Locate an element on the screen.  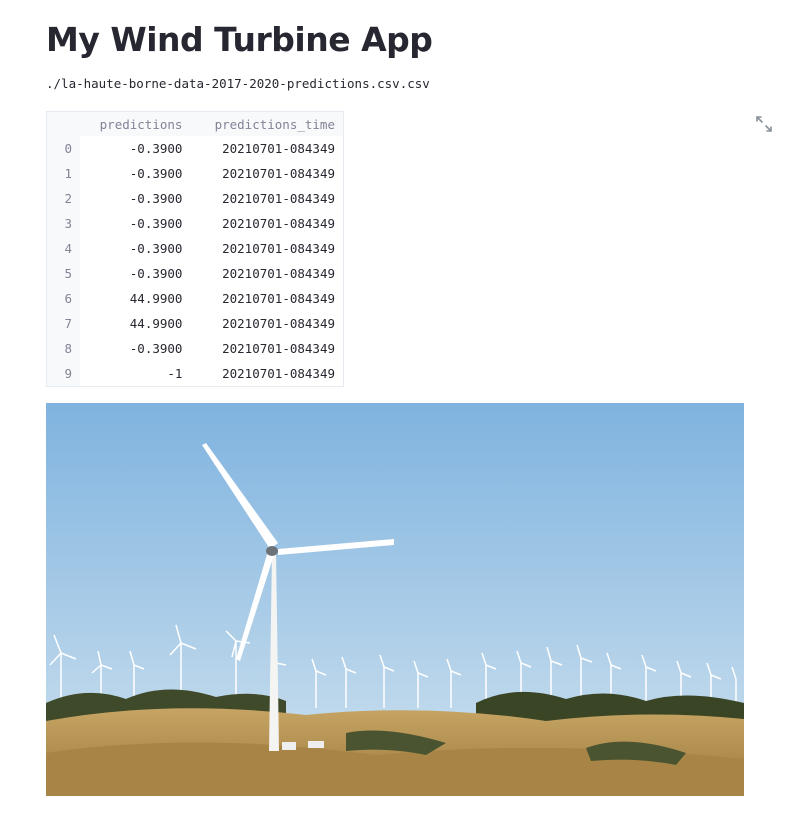
predictions-cell: -1 is located at coordinates (135, 373).